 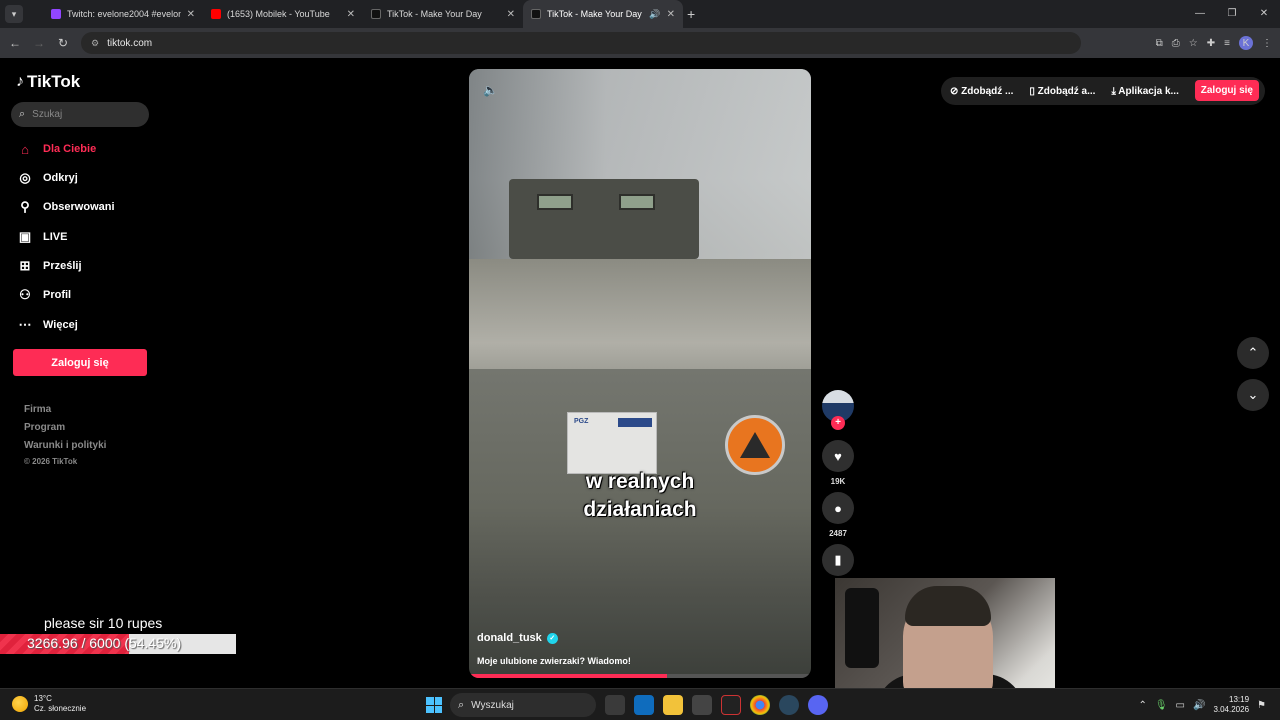 What do you see at coordinates (80, 362) in the screenshot?
I see `login-button: Zaloguj się` at bounding box center [80, 362].